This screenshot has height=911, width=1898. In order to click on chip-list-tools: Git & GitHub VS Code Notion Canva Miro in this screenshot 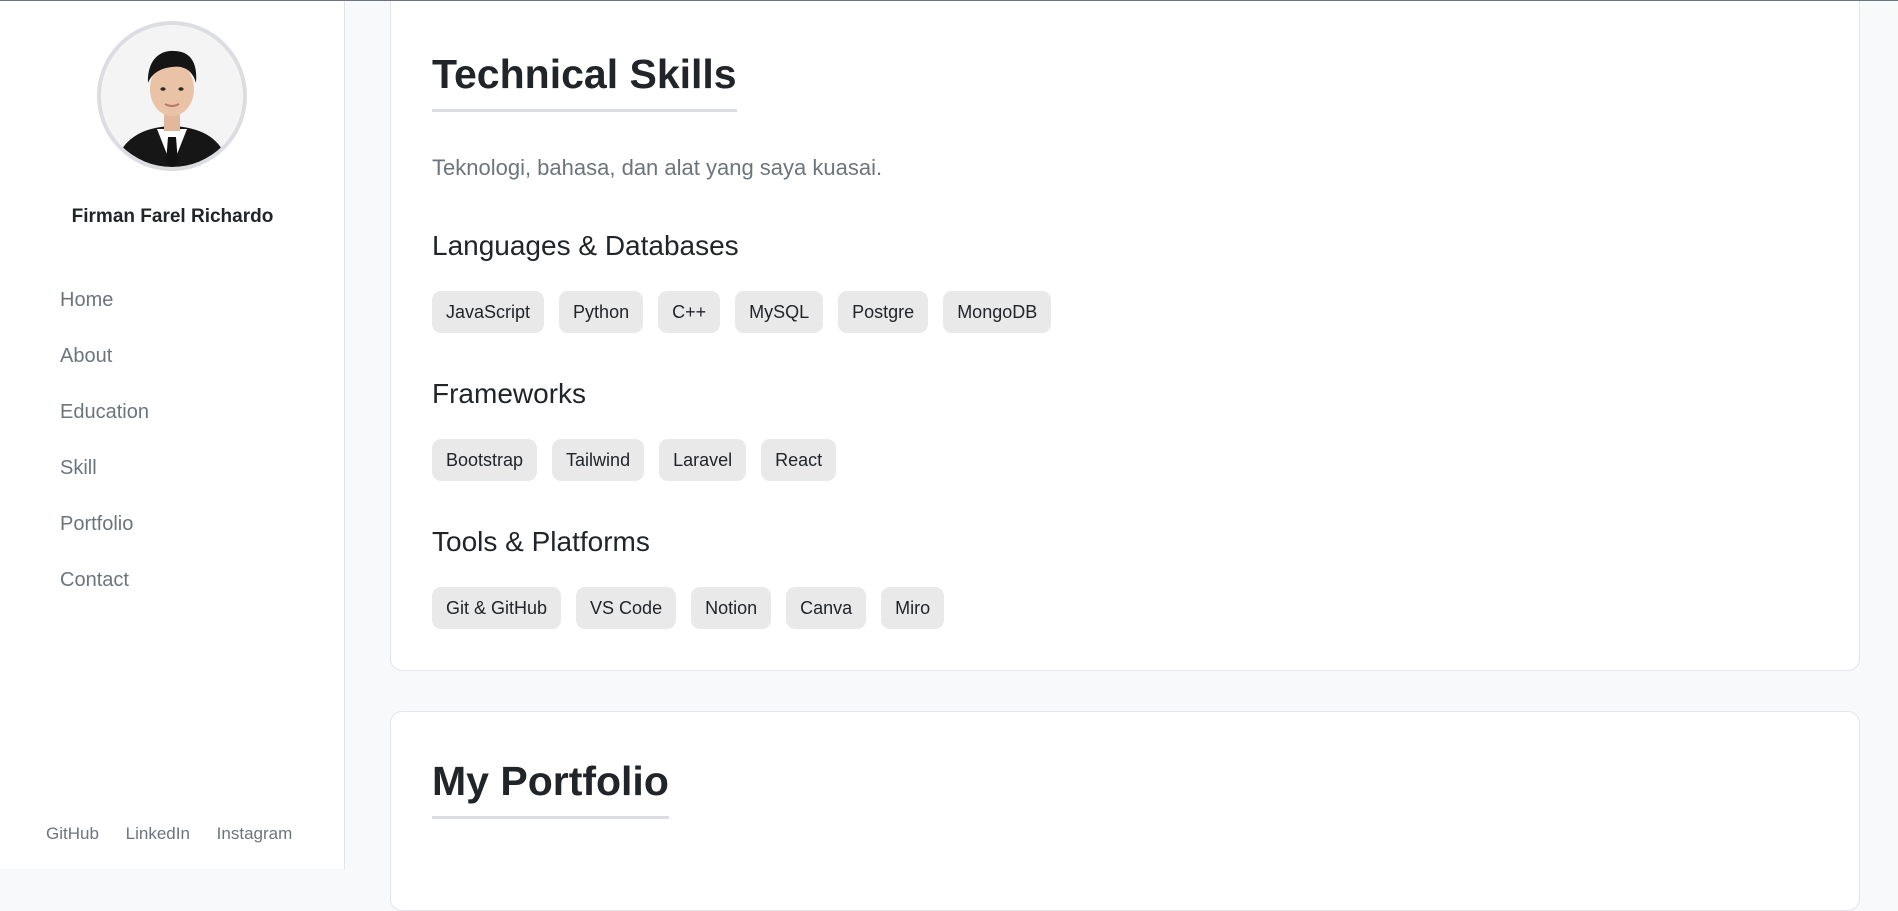, I will do `click(688, 608)`.